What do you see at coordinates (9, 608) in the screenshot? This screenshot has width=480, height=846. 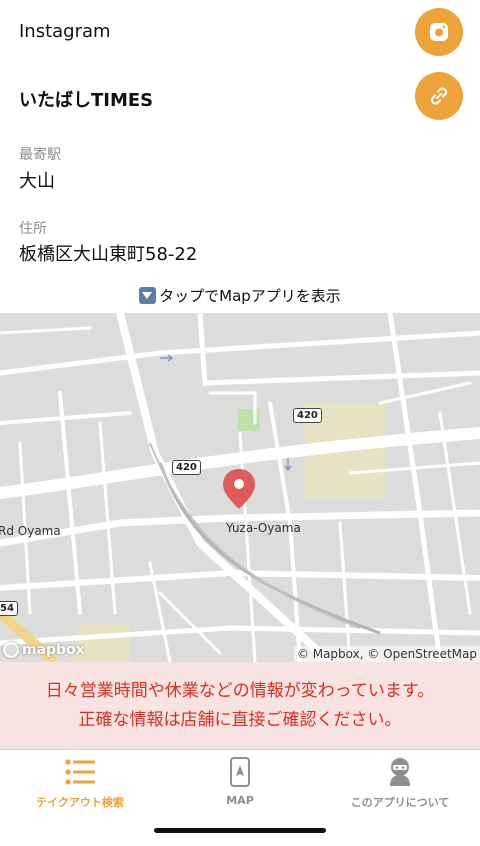 I see `route-shield-edge: 54` at bounding box center [9, 608].